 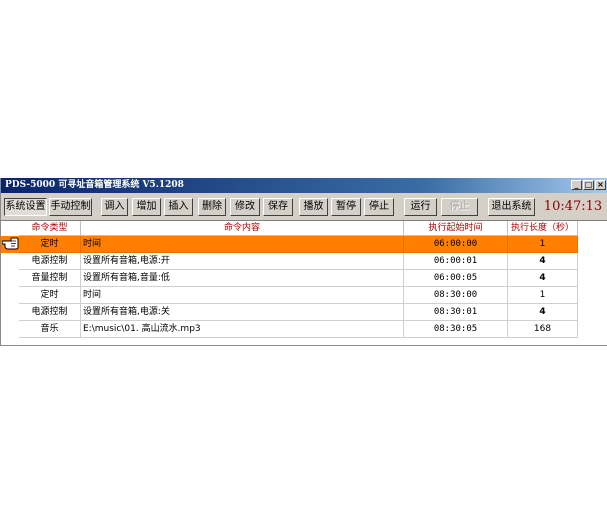 I want to click on stop-run-button: 停止, so click(x=459, y=207).